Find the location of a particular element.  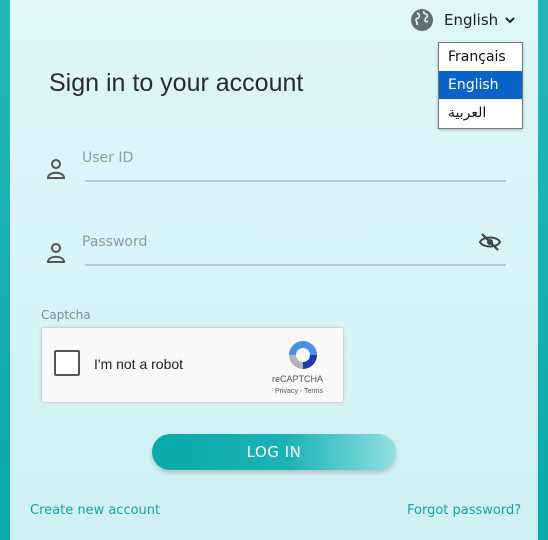

user-id-placeholder: User ID is located at coordinates (108, 158).